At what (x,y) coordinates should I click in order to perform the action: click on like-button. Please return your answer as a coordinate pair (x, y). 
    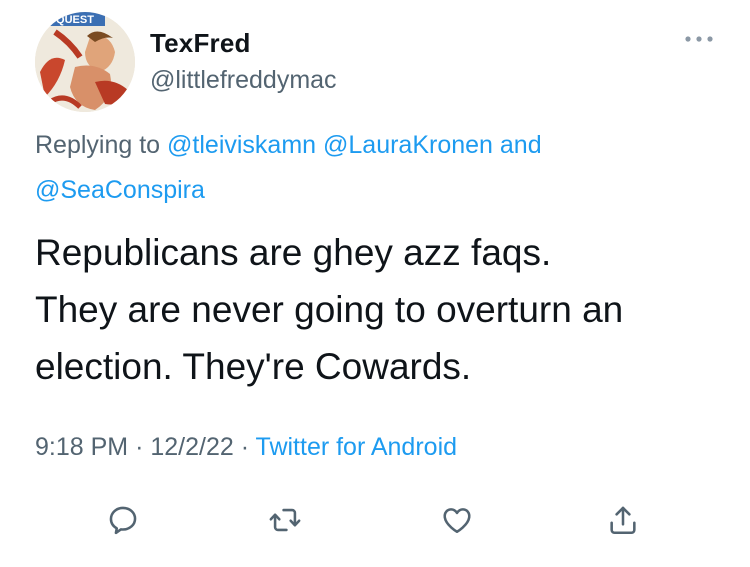
    Looking at the image, I should click on (457, 520).